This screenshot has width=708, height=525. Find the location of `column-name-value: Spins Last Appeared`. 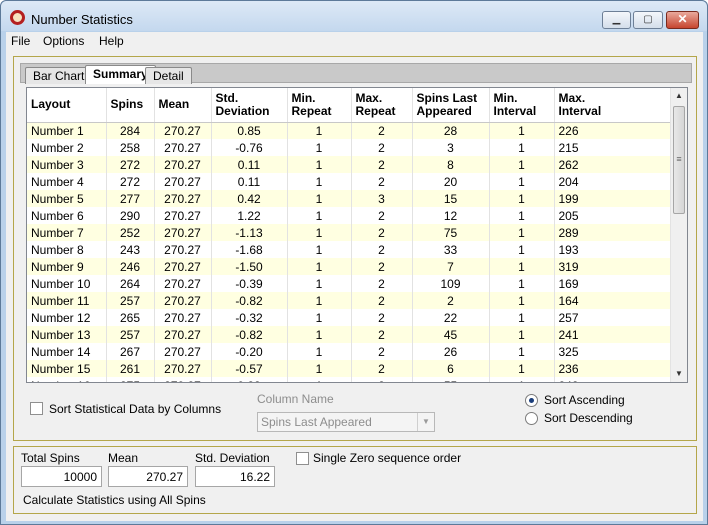

column-name-value: Spins Last Appeared is located at coordinates (316, 422).